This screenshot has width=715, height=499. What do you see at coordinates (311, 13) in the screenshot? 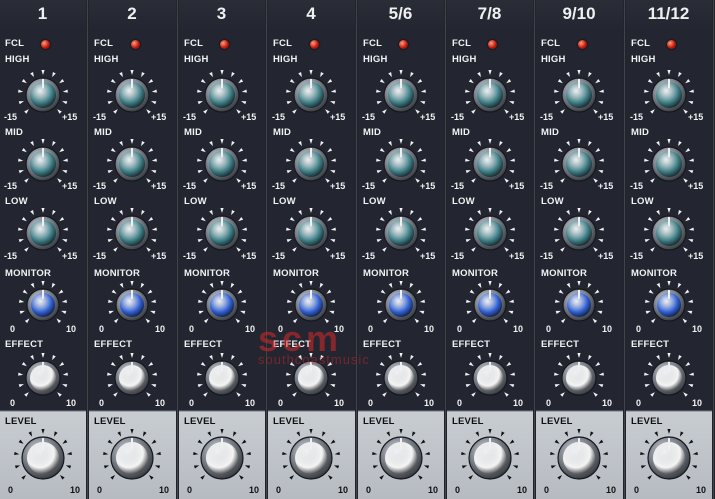
I see `channel-number: 4` at bounding box center [311, 13].